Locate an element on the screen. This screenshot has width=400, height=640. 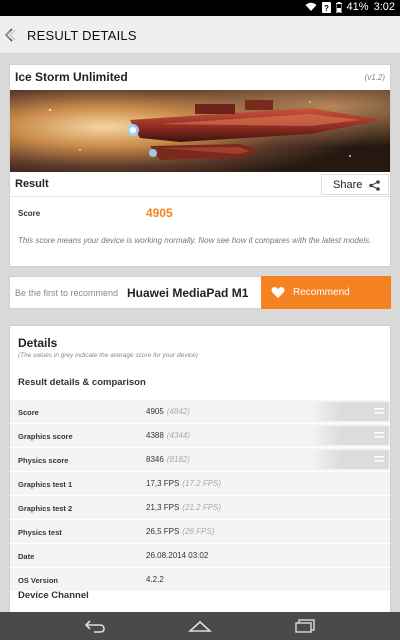
table-row: Graphics test 2 21,3 FPS (21.2 FPS) is located at coordinates (200, 507).